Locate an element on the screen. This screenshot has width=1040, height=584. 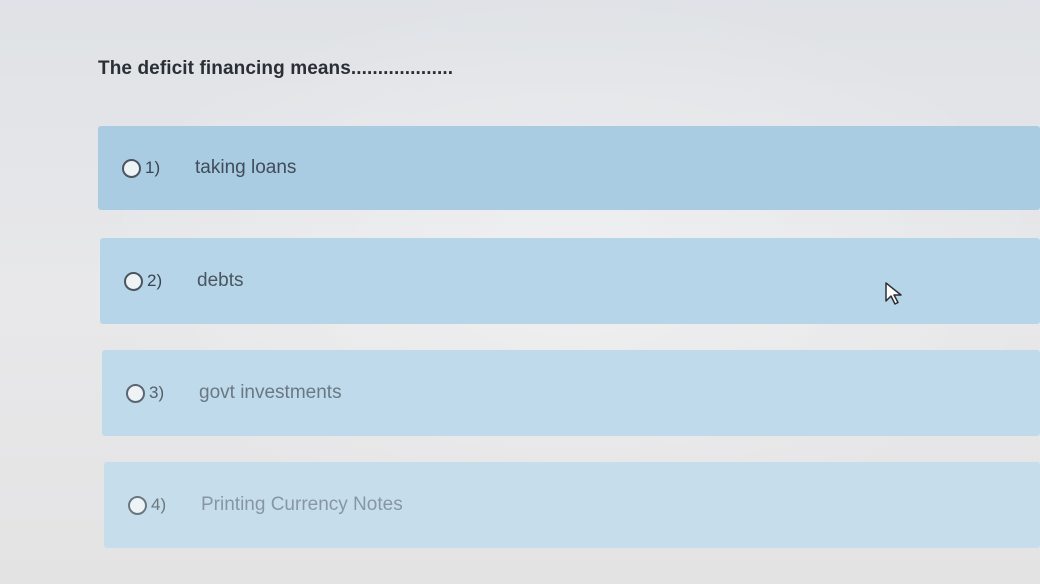
mouse-pointer-icon is located at coordinates (893, 293).